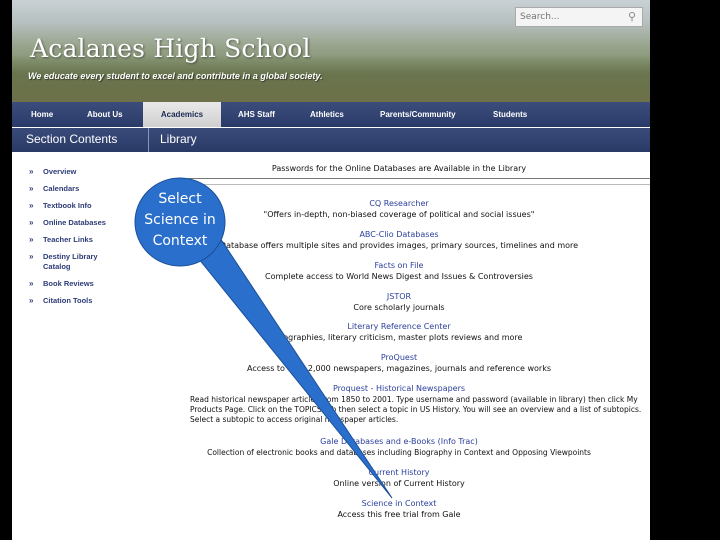  What do you see at coordinates (399, 296) in the screenshot?
I see `db-link-jstor: JSTOR` at bounding box center [399, 296].